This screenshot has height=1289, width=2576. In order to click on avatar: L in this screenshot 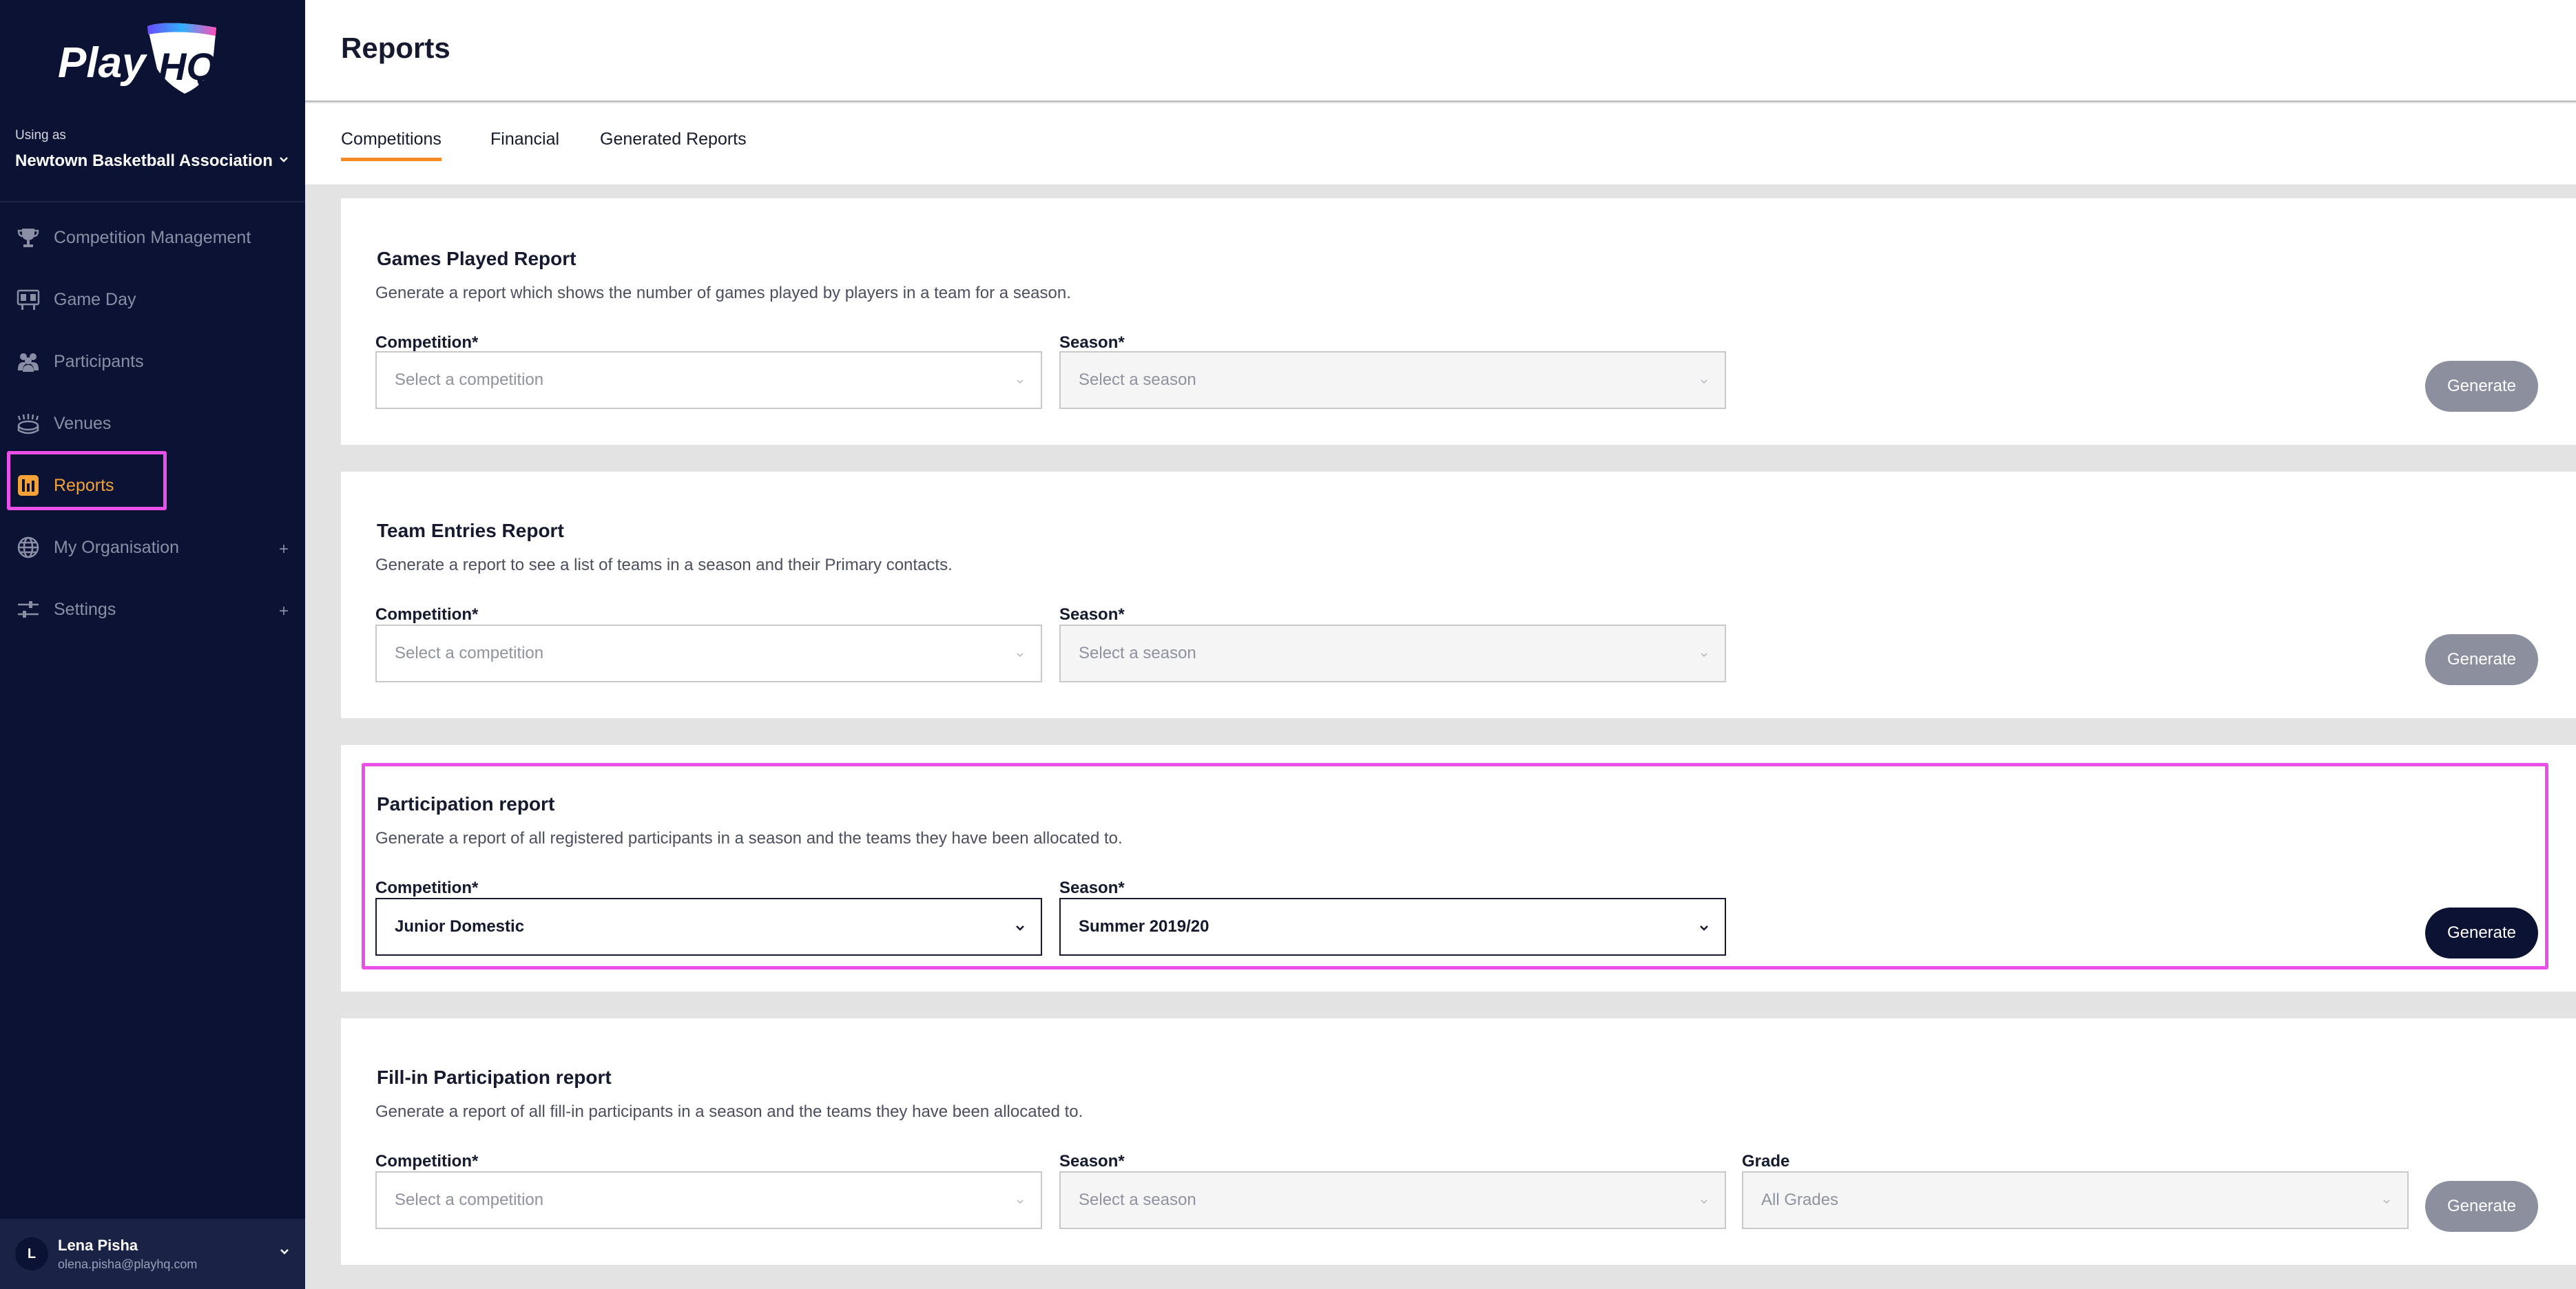, I will do `click(31, 1253)`.